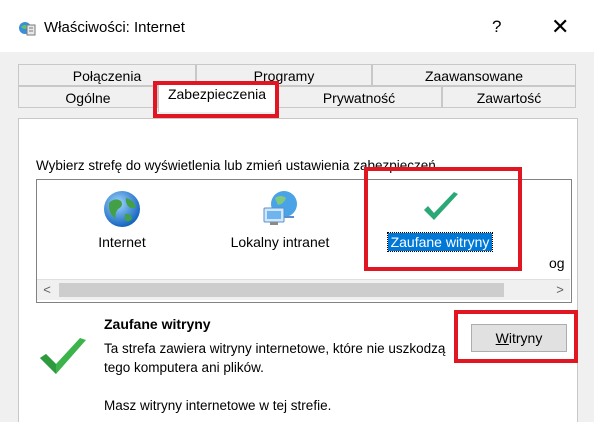  I want to click on tab-advanced: Zaawansowane, so click(474, 75).